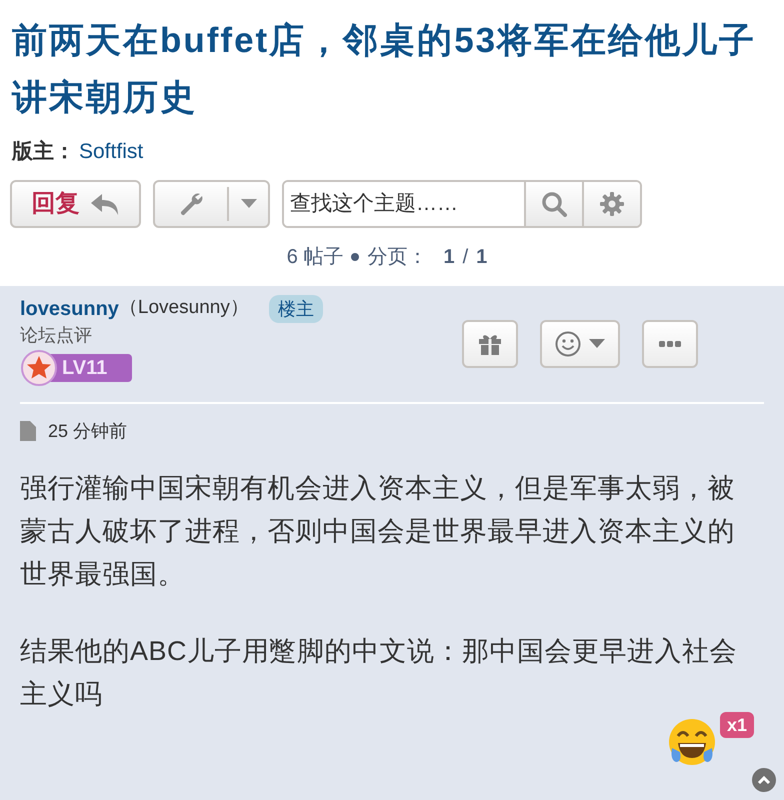 Image resolution: width=784 pixels, height=800 pixels. I want to click on reaction-button, so click(580, 344).